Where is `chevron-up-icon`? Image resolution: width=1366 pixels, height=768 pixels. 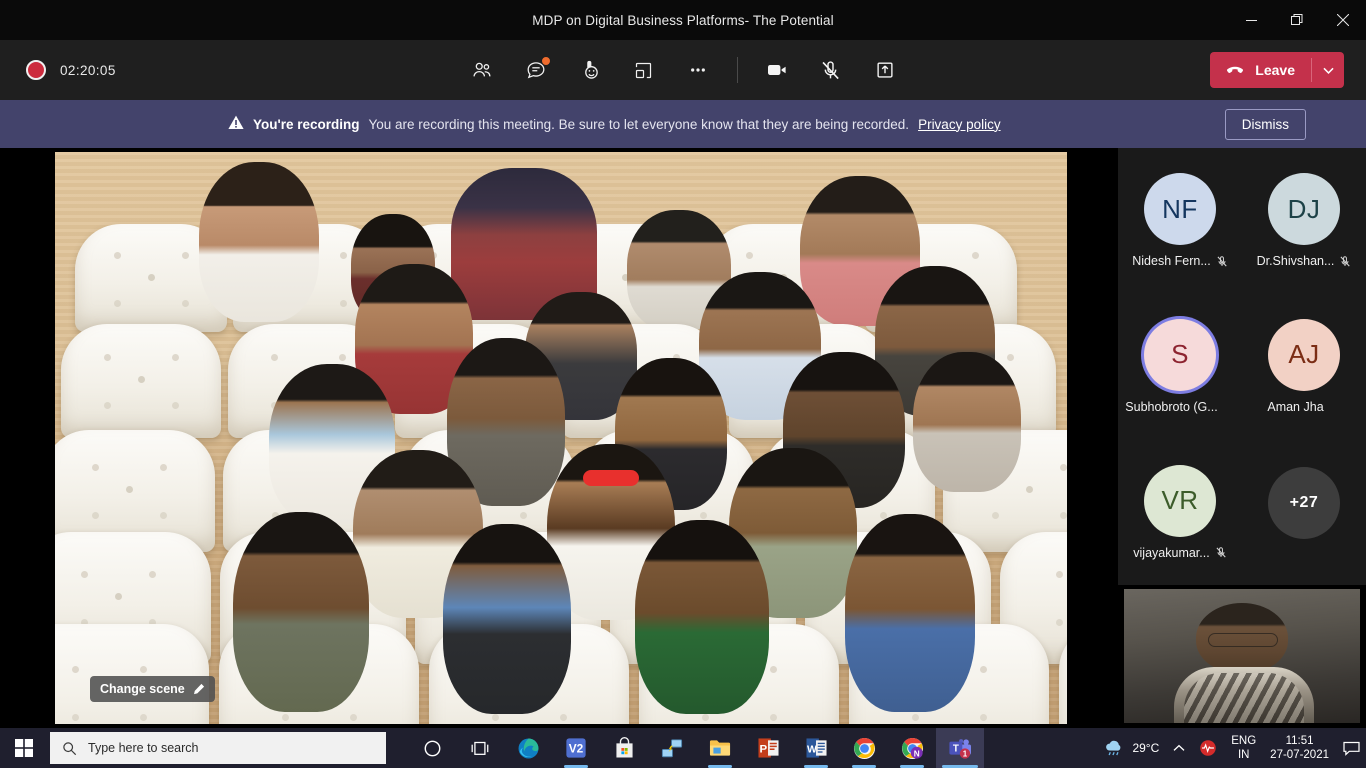
chevron-up-icon is located at coordinates (1179, 747).